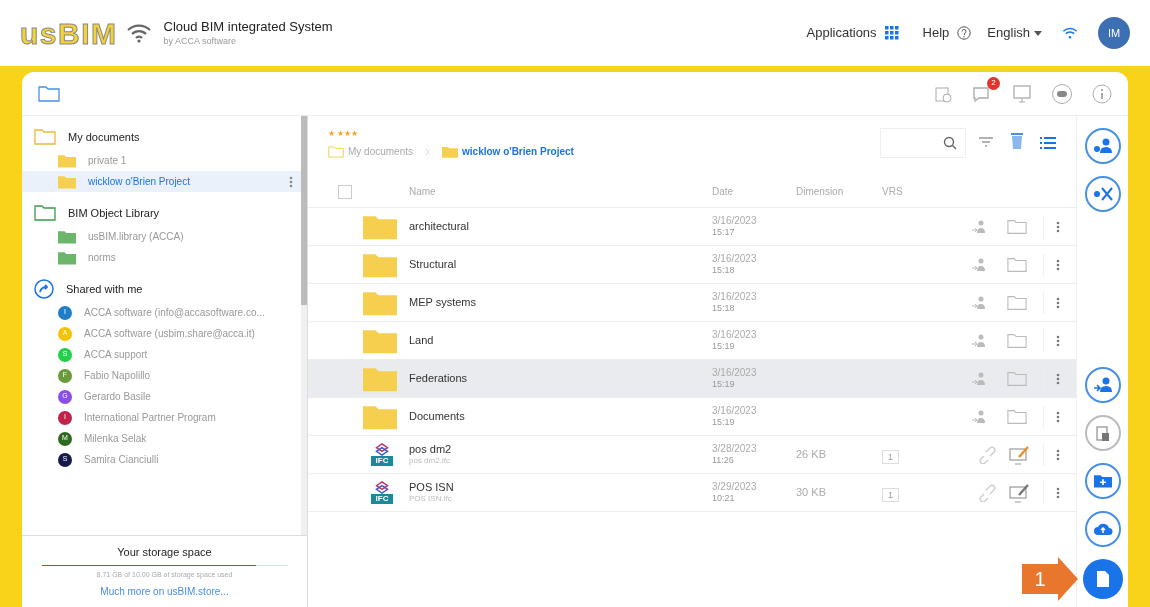 This screenshot has width=1150, height=607. What do you see at coordinates (422, 340) in the screenshot?
I see `file-name: Land` at bounding box center [422, 340].